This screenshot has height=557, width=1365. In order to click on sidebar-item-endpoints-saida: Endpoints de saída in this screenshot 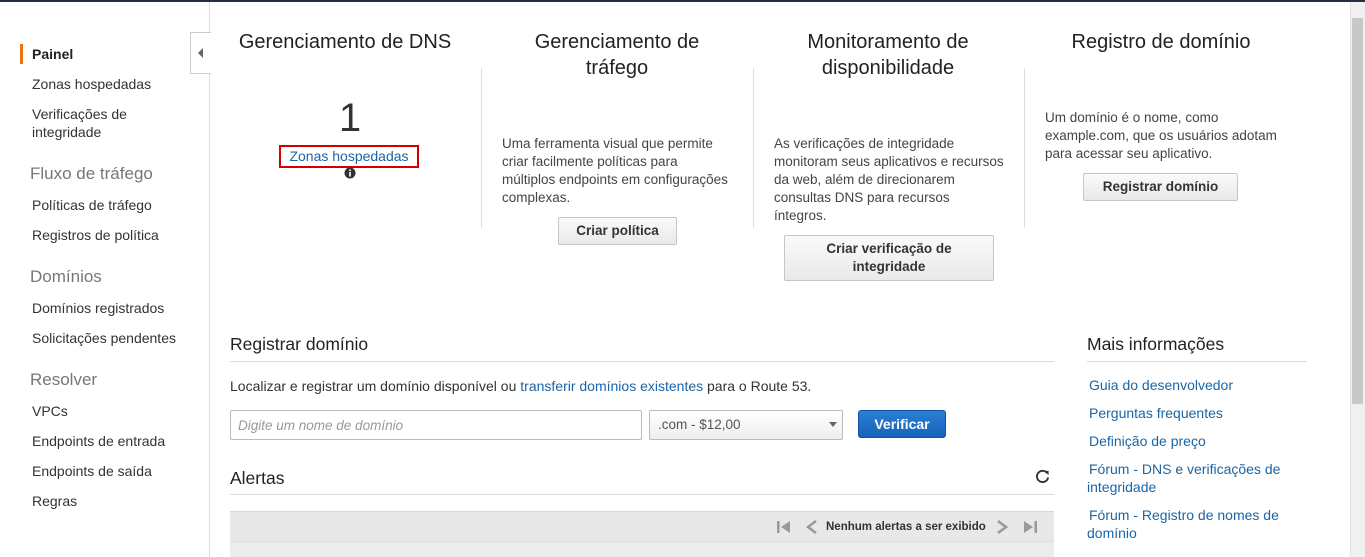, I will do `click(92, 471)`.